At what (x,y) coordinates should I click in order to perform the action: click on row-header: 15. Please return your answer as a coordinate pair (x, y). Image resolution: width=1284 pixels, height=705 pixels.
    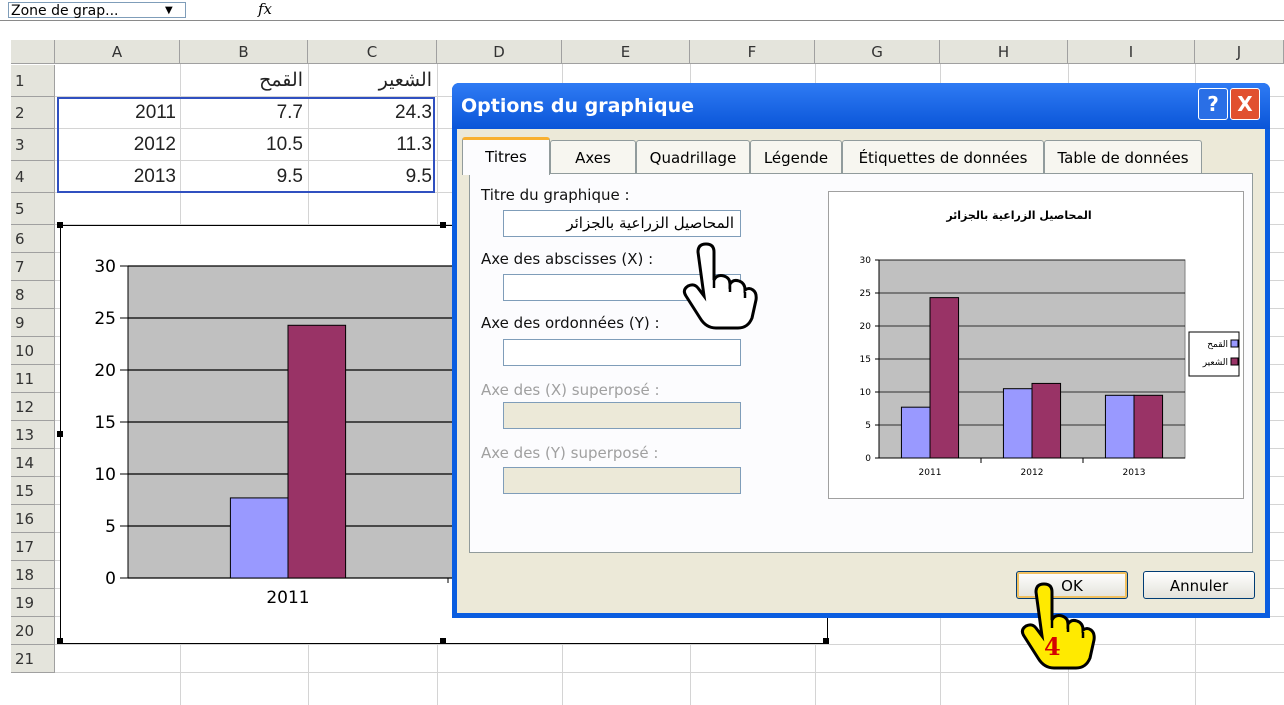
    Looking at the image, I should click on (33, 491).